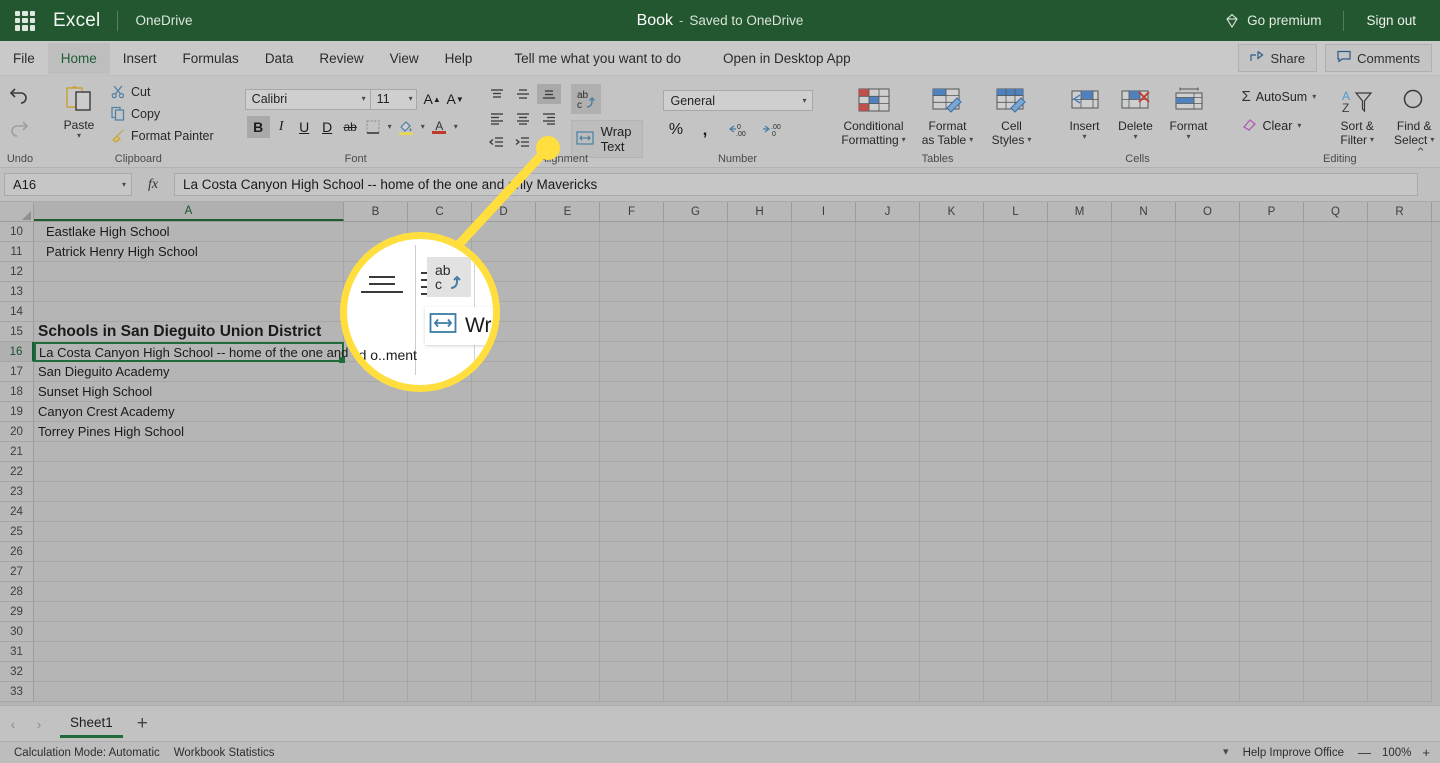  What do you see at coordinates (307, 99) in the screenshot?
I see `font-name-select: Calibri ▾` at bounding box center [307, 99].